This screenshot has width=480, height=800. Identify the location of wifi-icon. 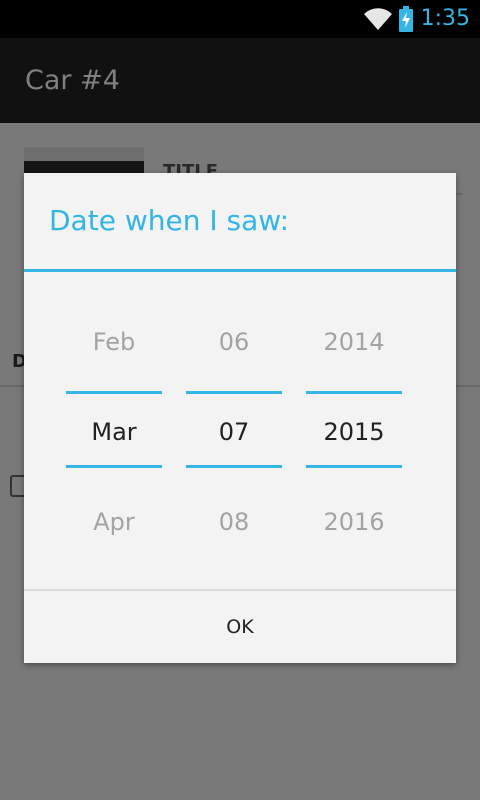
(377, 19).